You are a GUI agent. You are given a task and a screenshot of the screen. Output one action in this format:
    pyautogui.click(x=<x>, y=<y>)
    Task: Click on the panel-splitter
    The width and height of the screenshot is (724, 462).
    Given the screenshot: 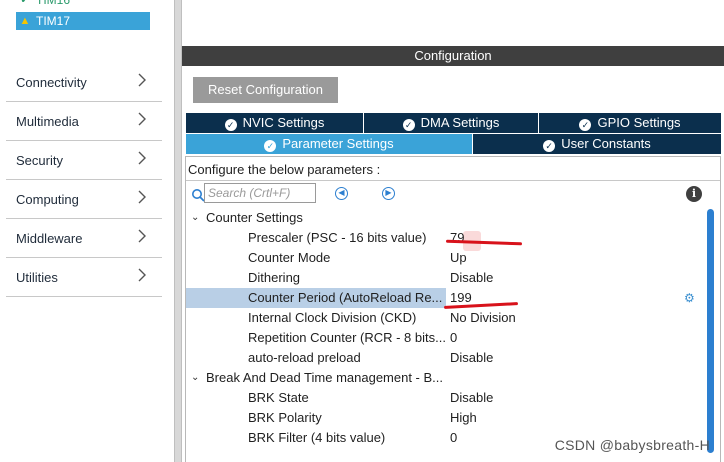 What is the action you would take?
    pyautogui.click(x=178, y=231)
    